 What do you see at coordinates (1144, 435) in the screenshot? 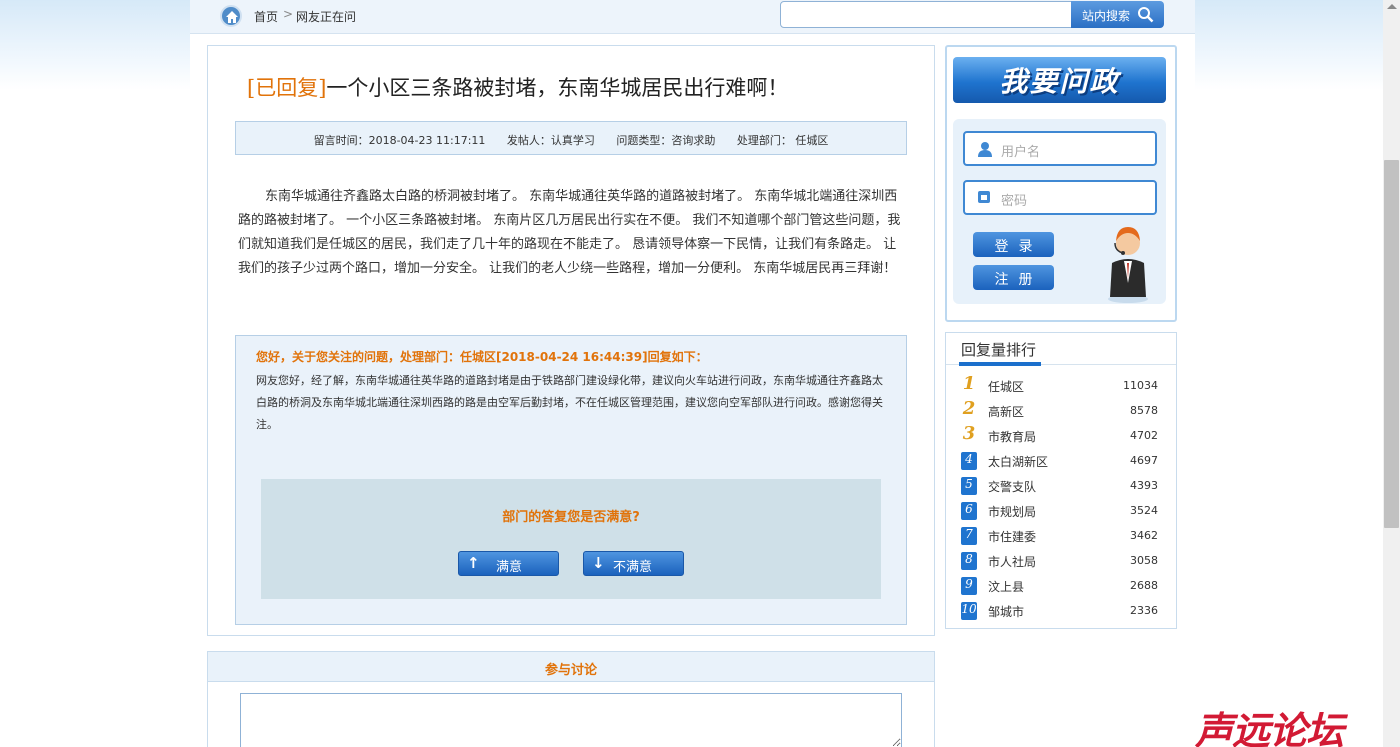
I see `rank-reply-count: 4702` at bounding box center [1144, 435].